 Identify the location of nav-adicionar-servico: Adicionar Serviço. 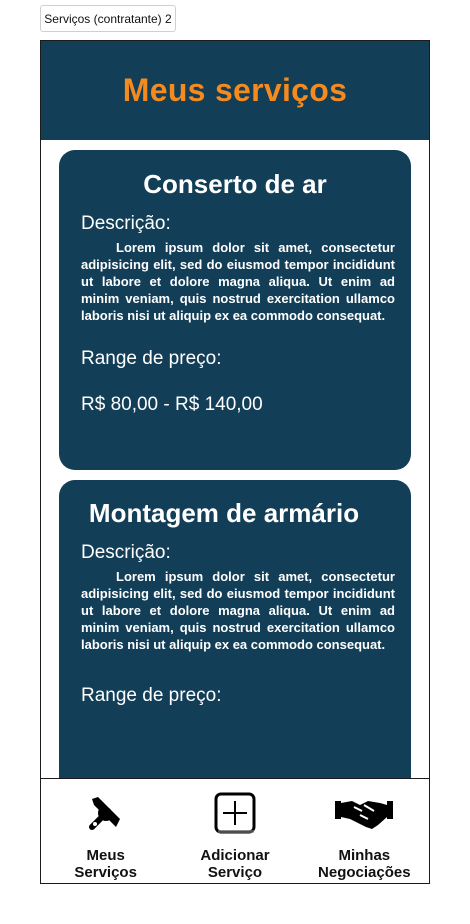
(234, 831).